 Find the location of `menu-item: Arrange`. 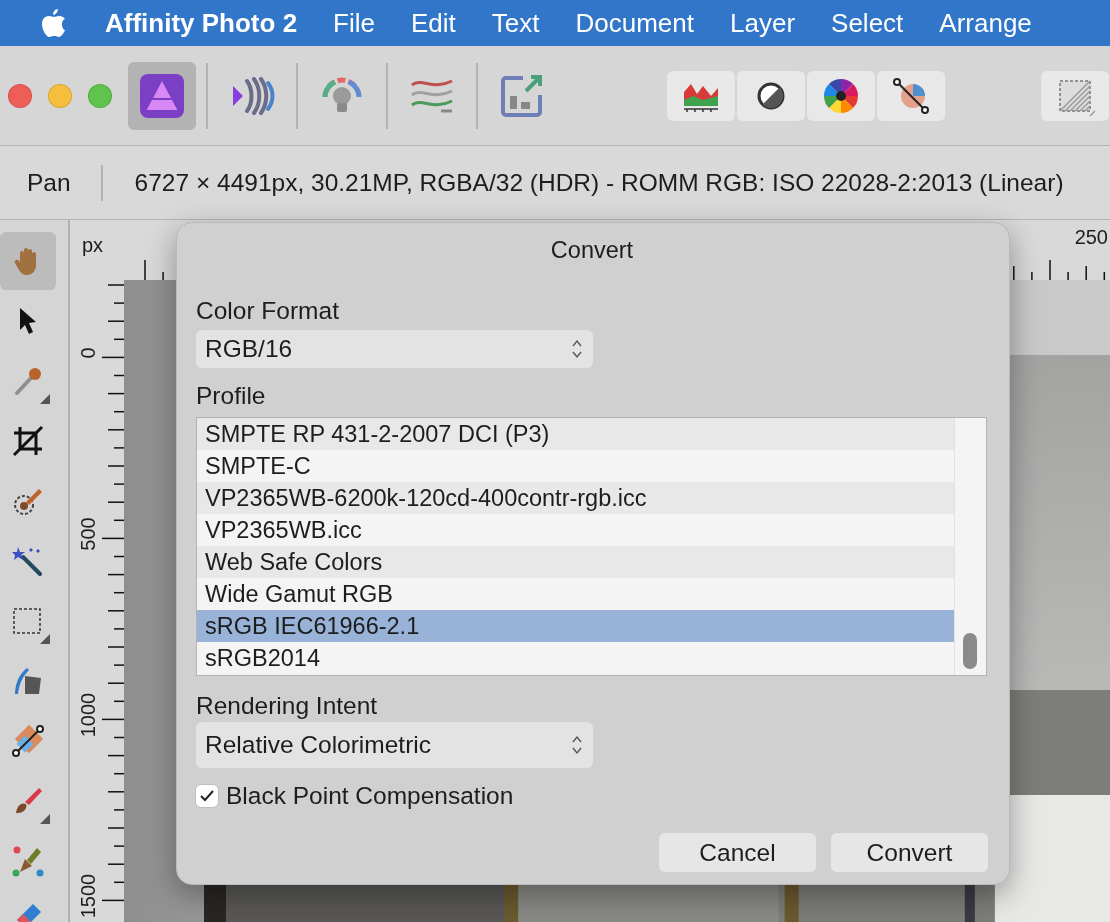

menu-item: Arrange is located at coordinates (985, 23).